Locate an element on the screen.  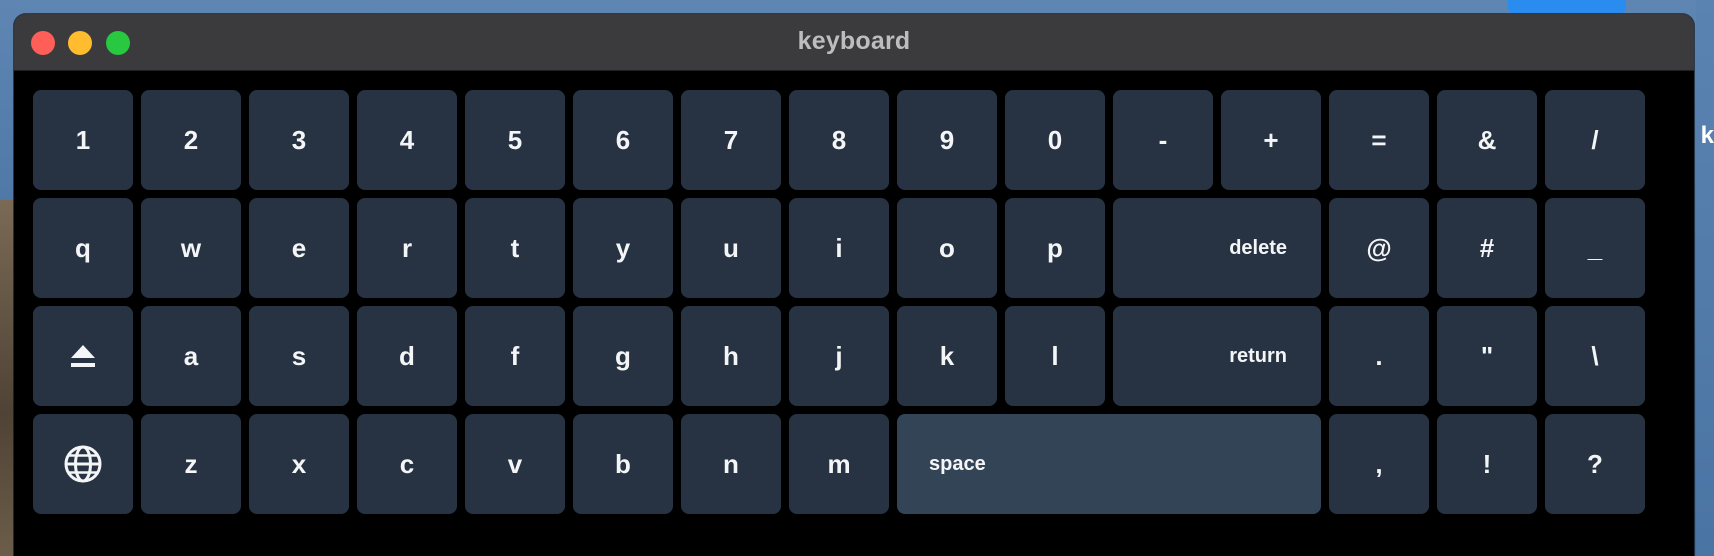
key-1: 1 is located at coordinates (83, 140).